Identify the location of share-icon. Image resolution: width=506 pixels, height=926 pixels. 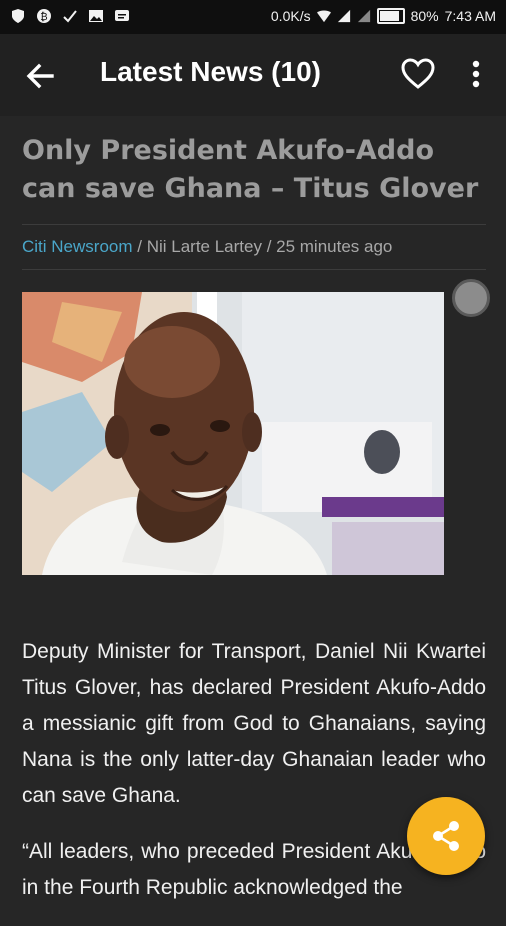
(446, 836).